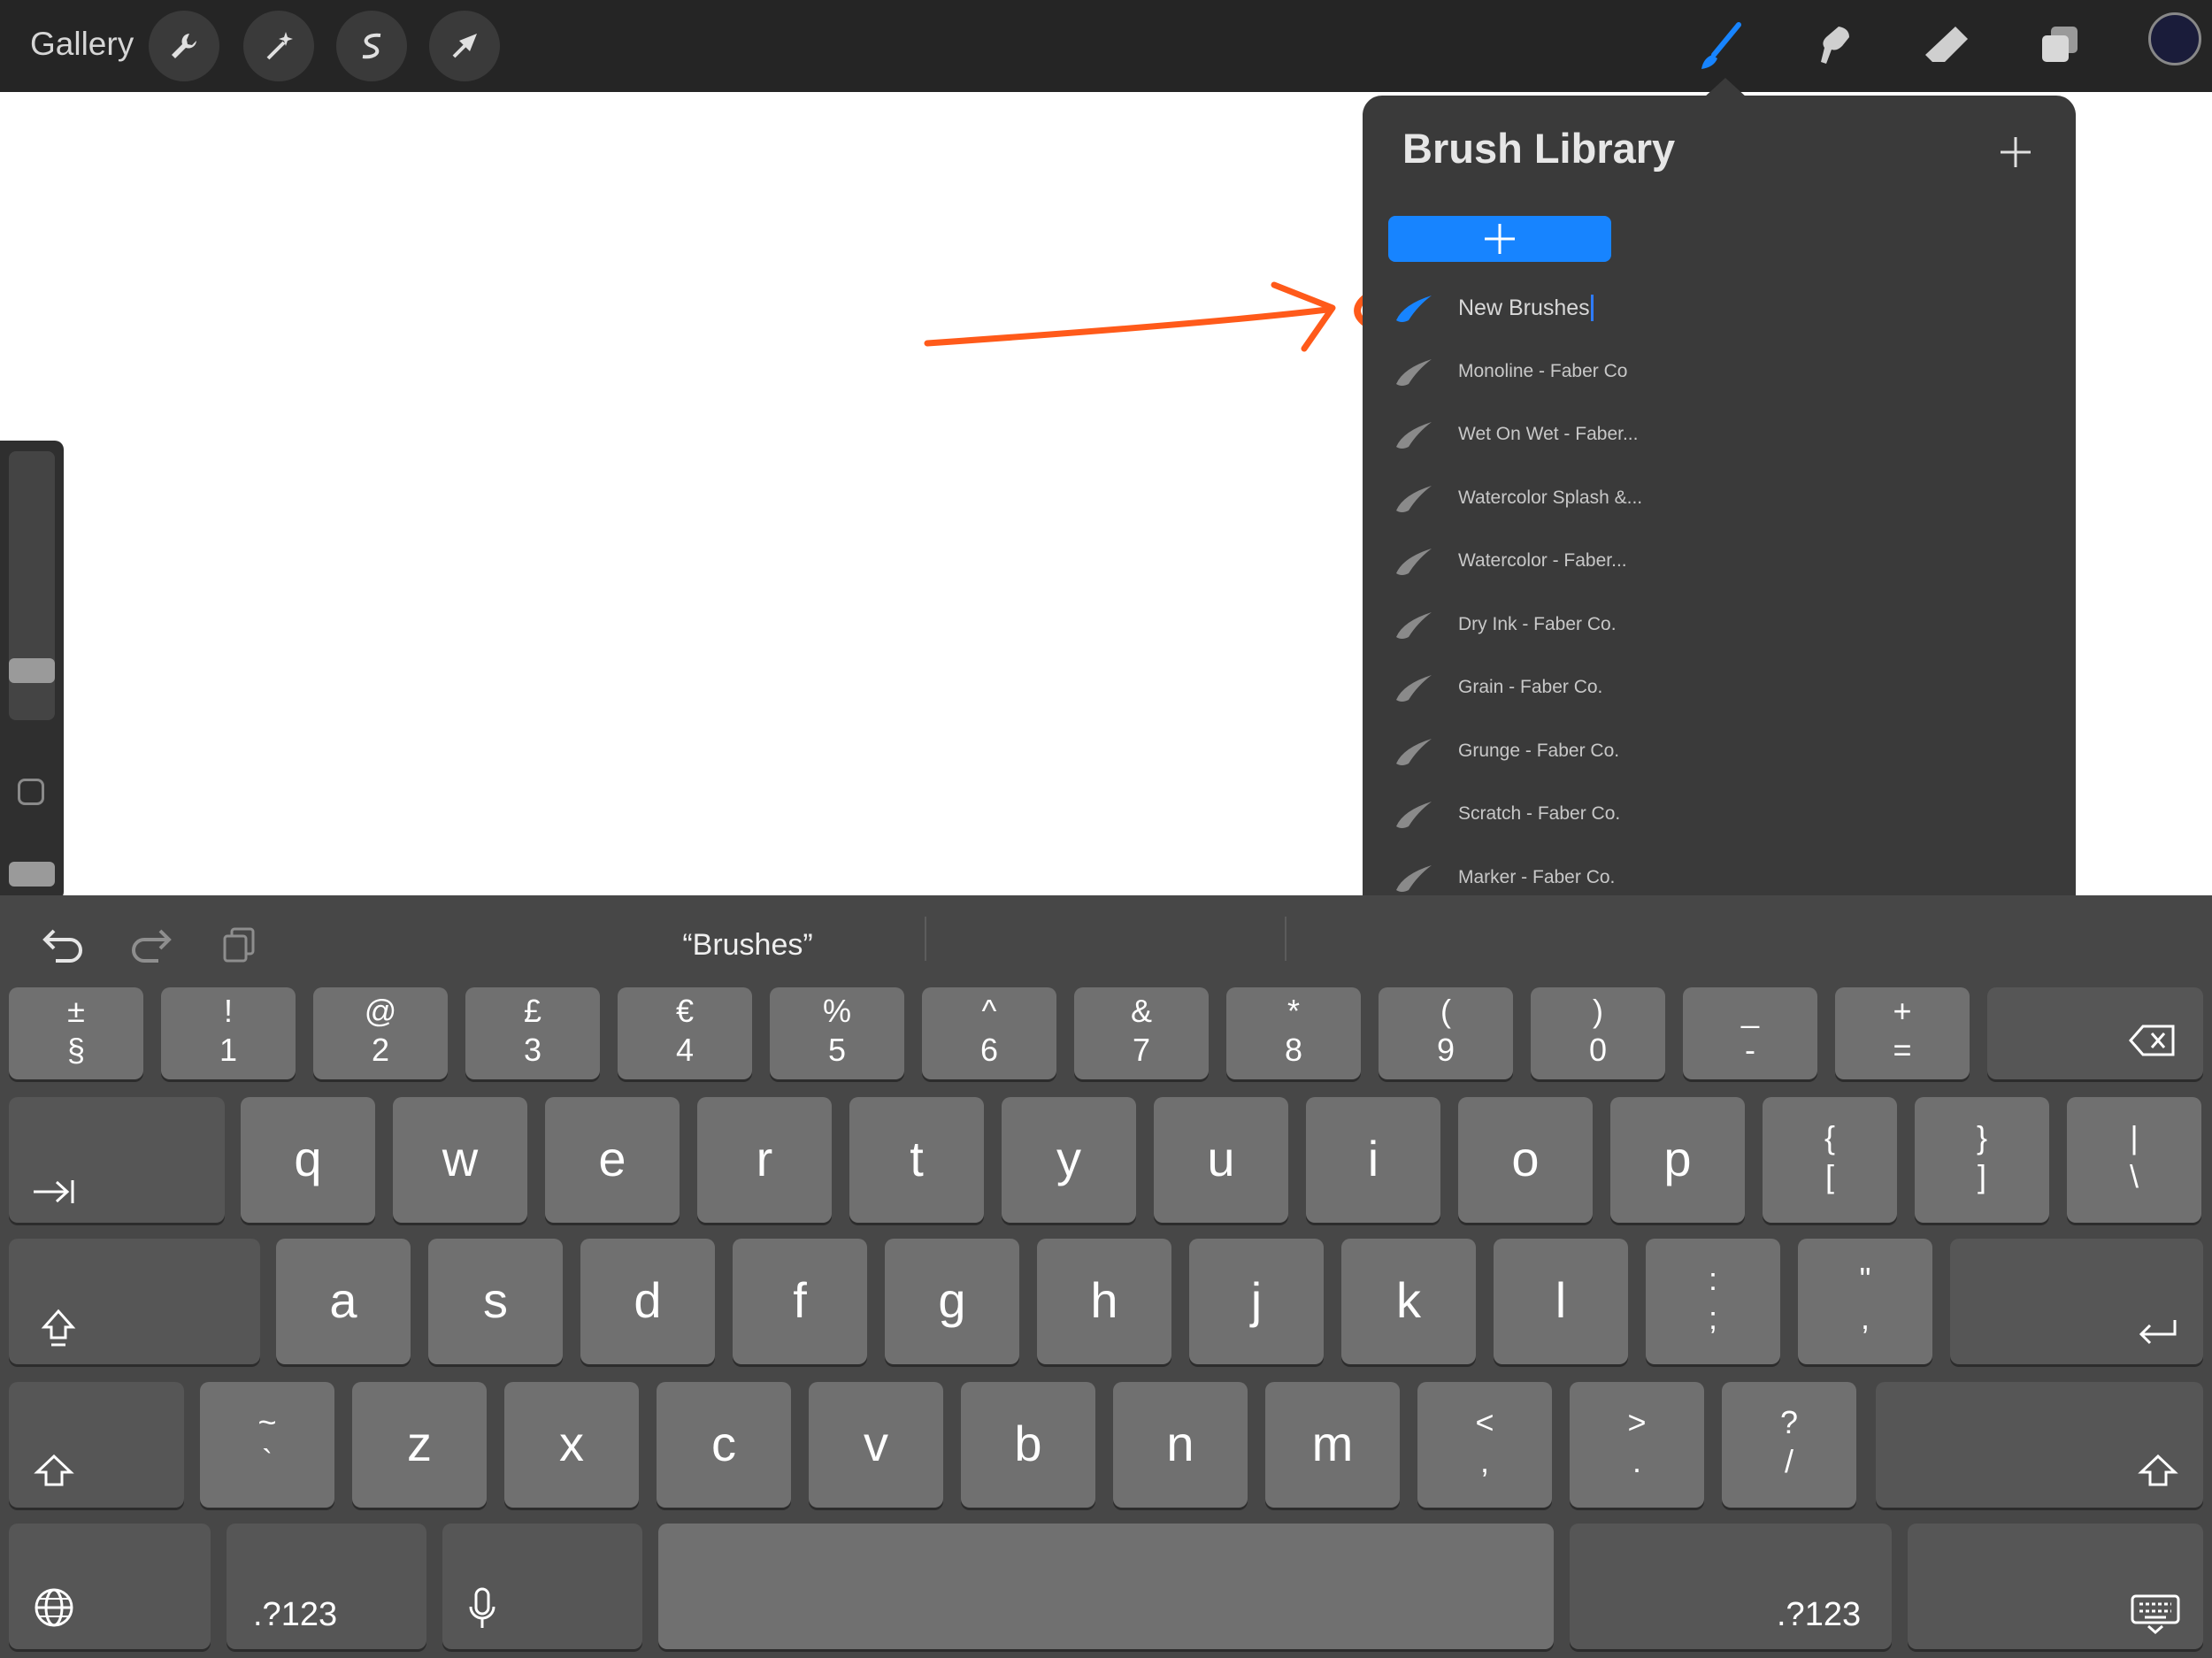  I want to click on key-symbol: {[, so click(1830, 1160).